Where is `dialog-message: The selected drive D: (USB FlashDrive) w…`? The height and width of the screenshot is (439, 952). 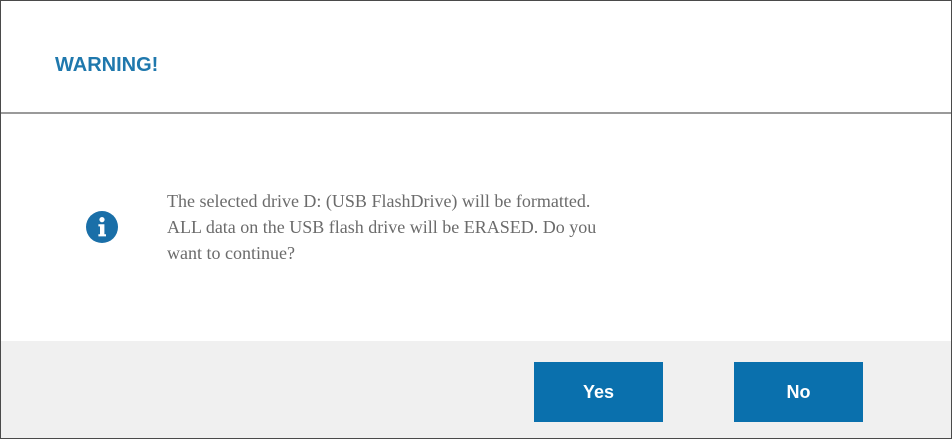 dialog-message: The selected drive D: (USB FlashDrive) w… is located at coordinates (382, 227).